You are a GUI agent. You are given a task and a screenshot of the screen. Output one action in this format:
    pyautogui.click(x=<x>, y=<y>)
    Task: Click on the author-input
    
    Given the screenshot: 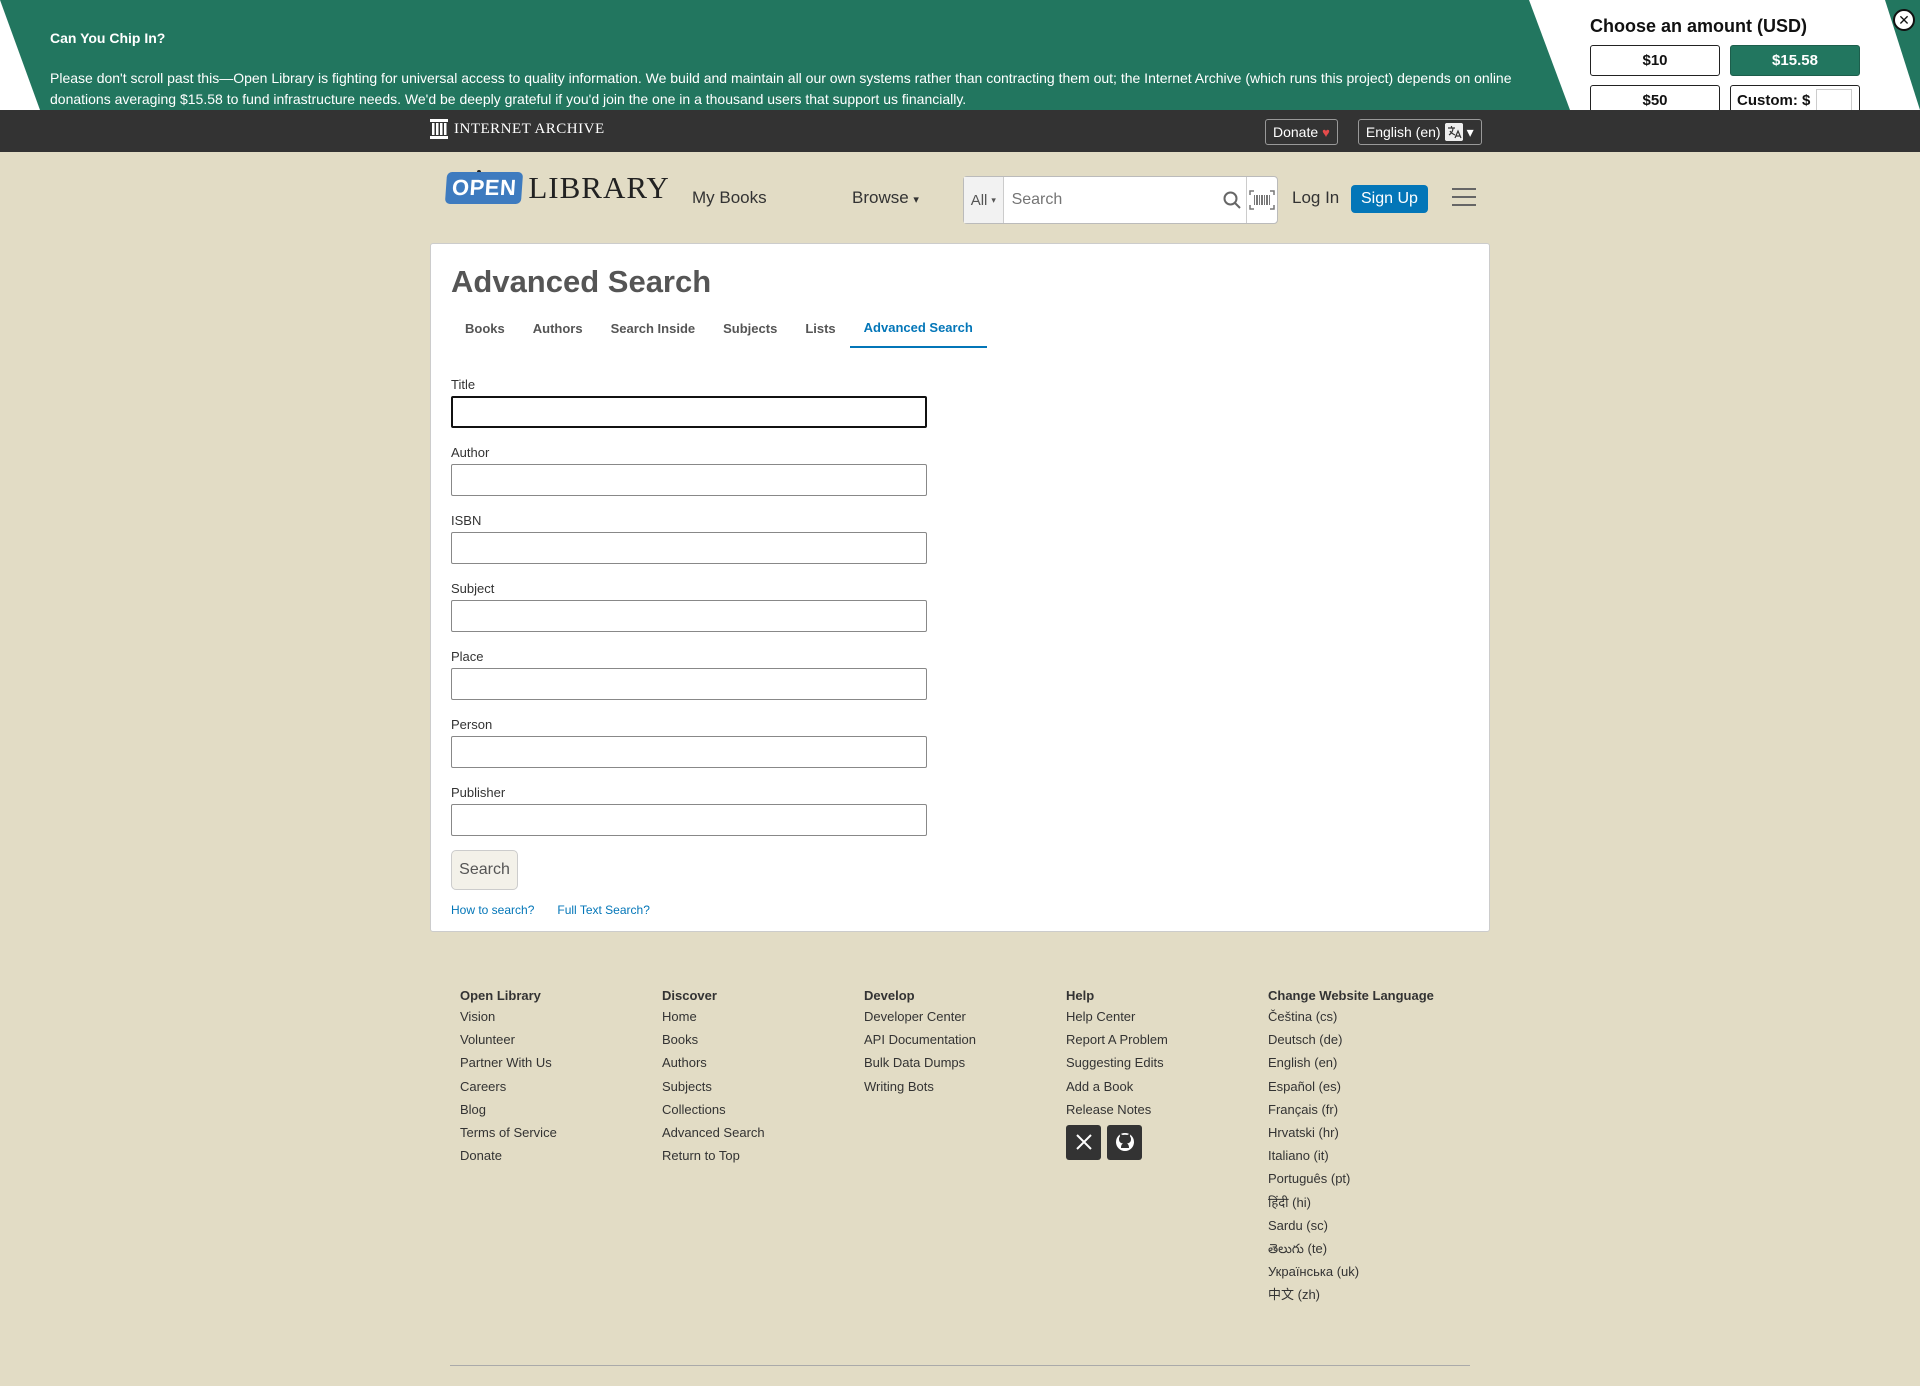 What is the action you would take?
    pyautogui.click(x=689, y=480)
    